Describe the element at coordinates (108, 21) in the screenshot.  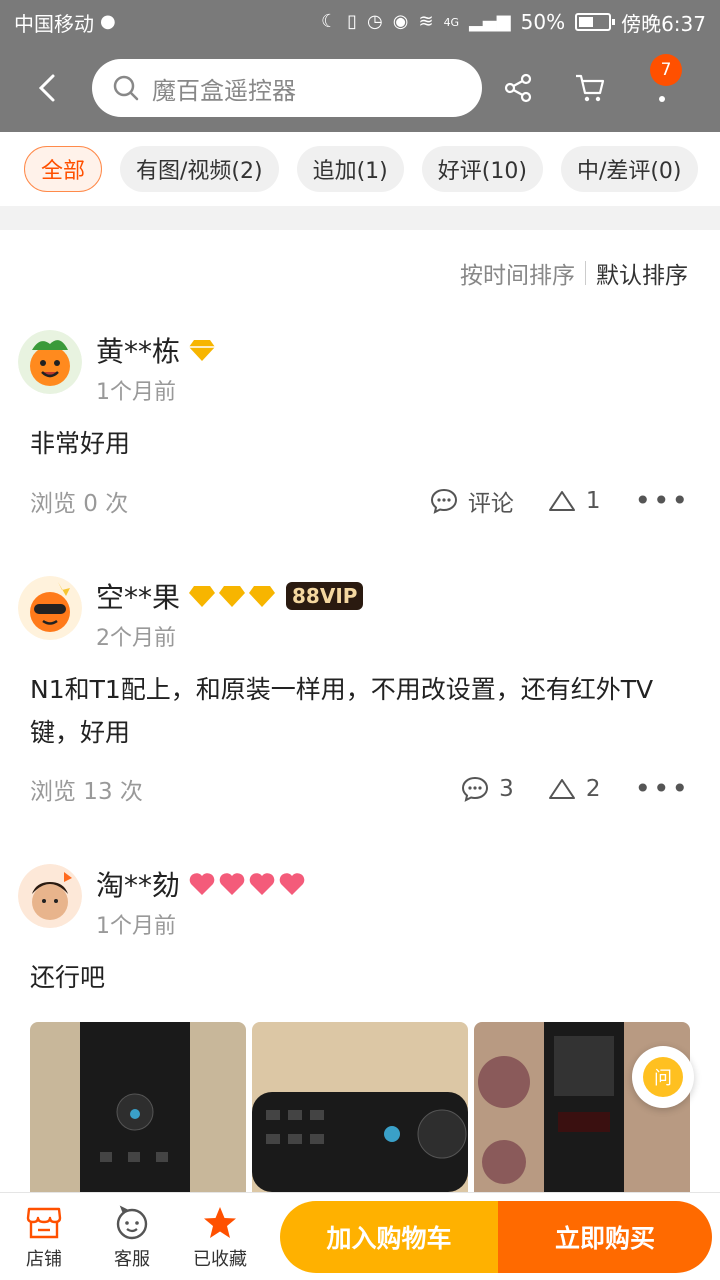
I see `message-icon: ●` at that location.